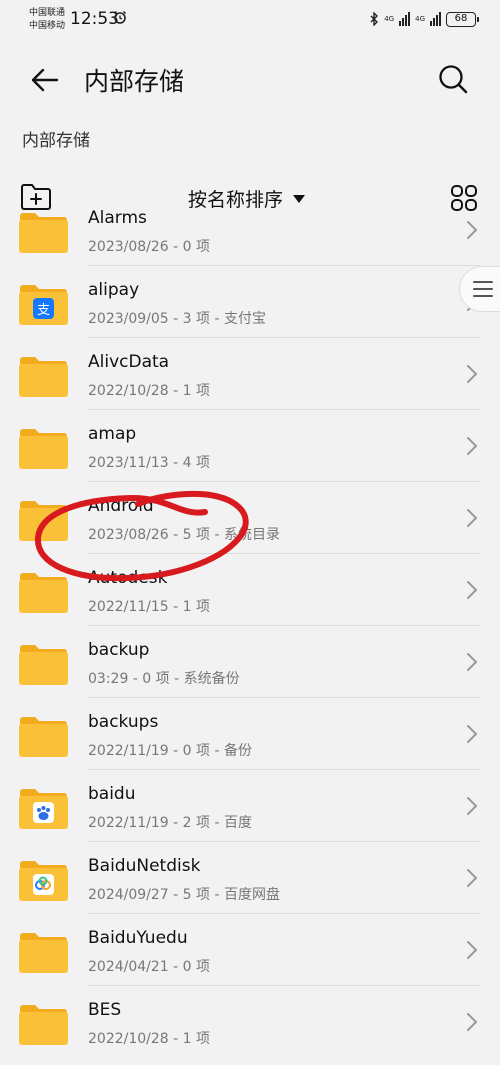 The height and width of the screenshot is (1065, 500). What do you see at coordinates (105, 1010) in the screenshot?
I see `file-name: BES` at bounding box center [105, 1010].